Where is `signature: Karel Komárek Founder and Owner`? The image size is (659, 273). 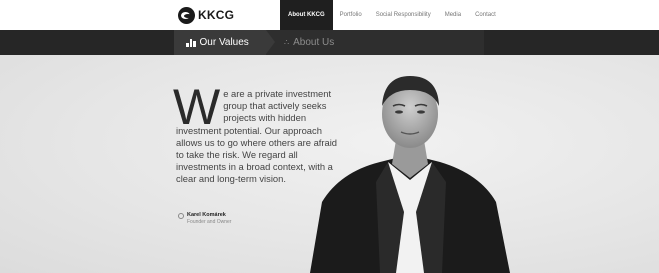
signature: Karel Komárek Founder and Owner is located at coordinates (204, 218).